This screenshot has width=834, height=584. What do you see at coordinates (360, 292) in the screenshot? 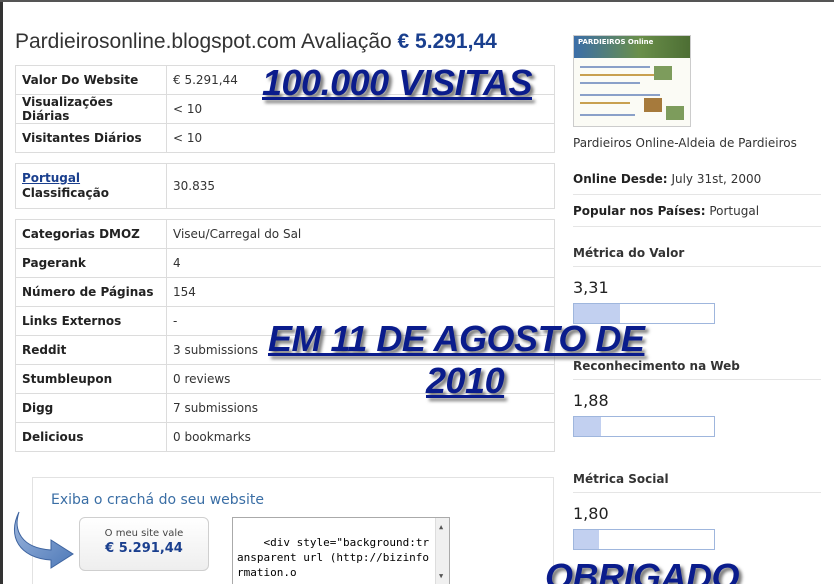
I see `row-value: 154` at bounding box center [360, 292].